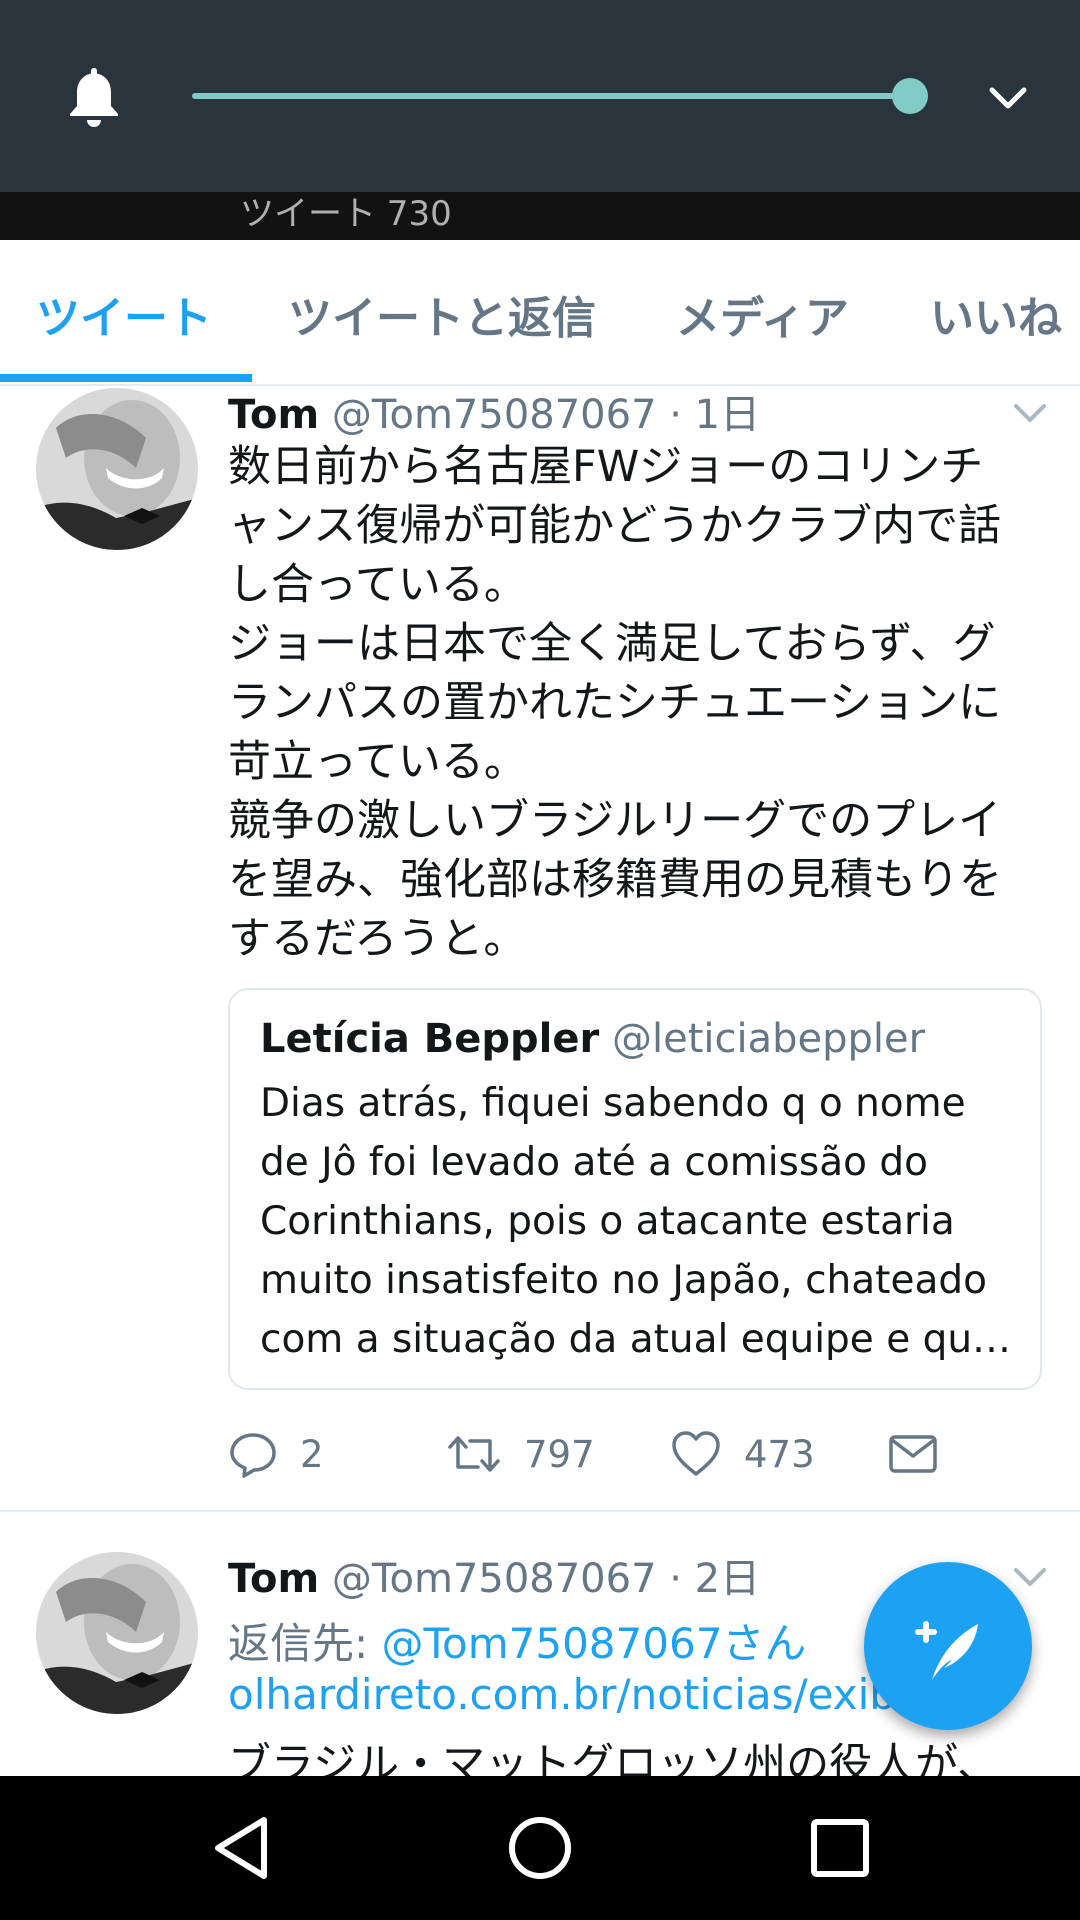 This screenshot has width=1080, height=1920. What do you see at coordinates (613, 1103) in the screenshot?
I see `quoted-text-line: Dias atrás, fiquei sabendo q o nome` at bounding box center [613, 1103].